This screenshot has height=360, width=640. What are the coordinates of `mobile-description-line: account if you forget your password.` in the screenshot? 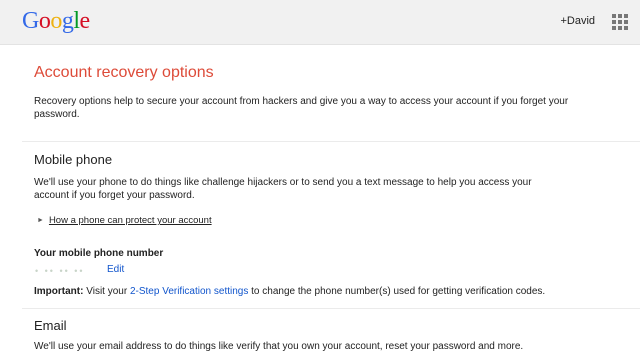 It's located at (114, 195).